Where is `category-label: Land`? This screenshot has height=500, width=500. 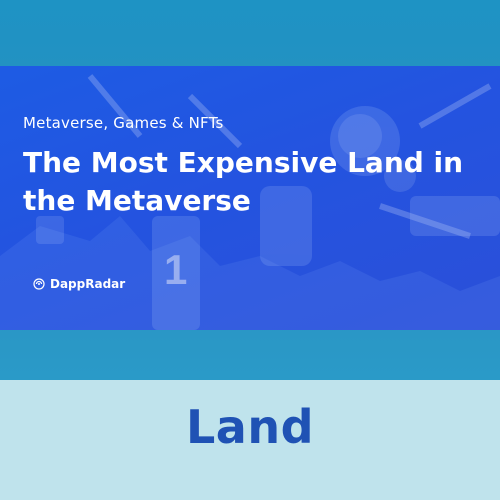 category-label: Land is located at coordinates (250, 427).